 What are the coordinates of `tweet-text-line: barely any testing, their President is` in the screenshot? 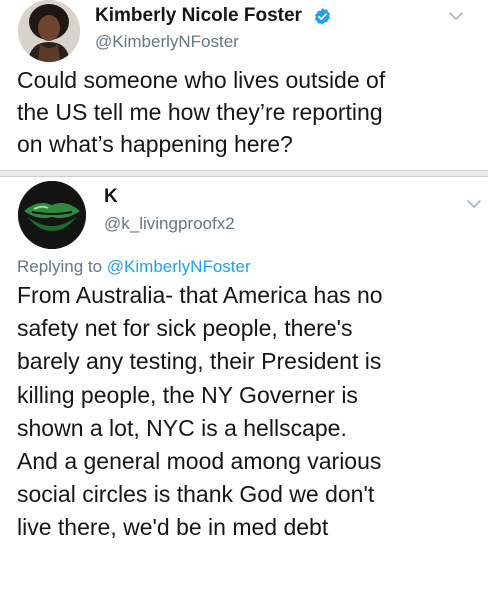 It's located at (199, 361).